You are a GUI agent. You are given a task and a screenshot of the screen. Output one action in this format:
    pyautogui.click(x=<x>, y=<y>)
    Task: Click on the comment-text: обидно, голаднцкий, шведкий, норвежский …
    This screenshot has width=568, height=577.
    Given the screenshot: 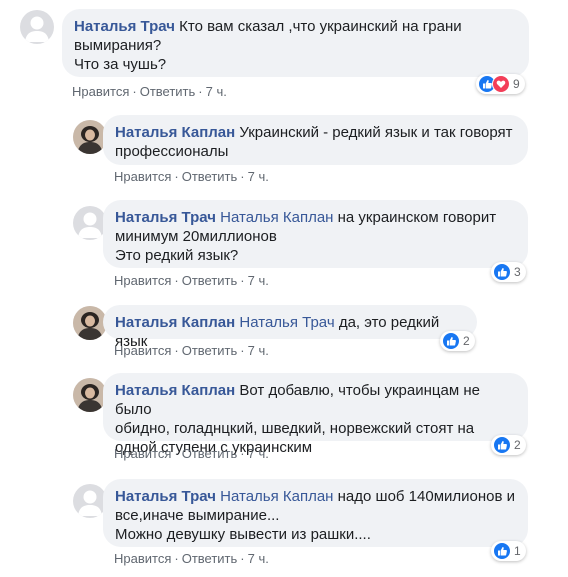 What is the action you would take?
    pyautogui.click(x=295, y=428)
    